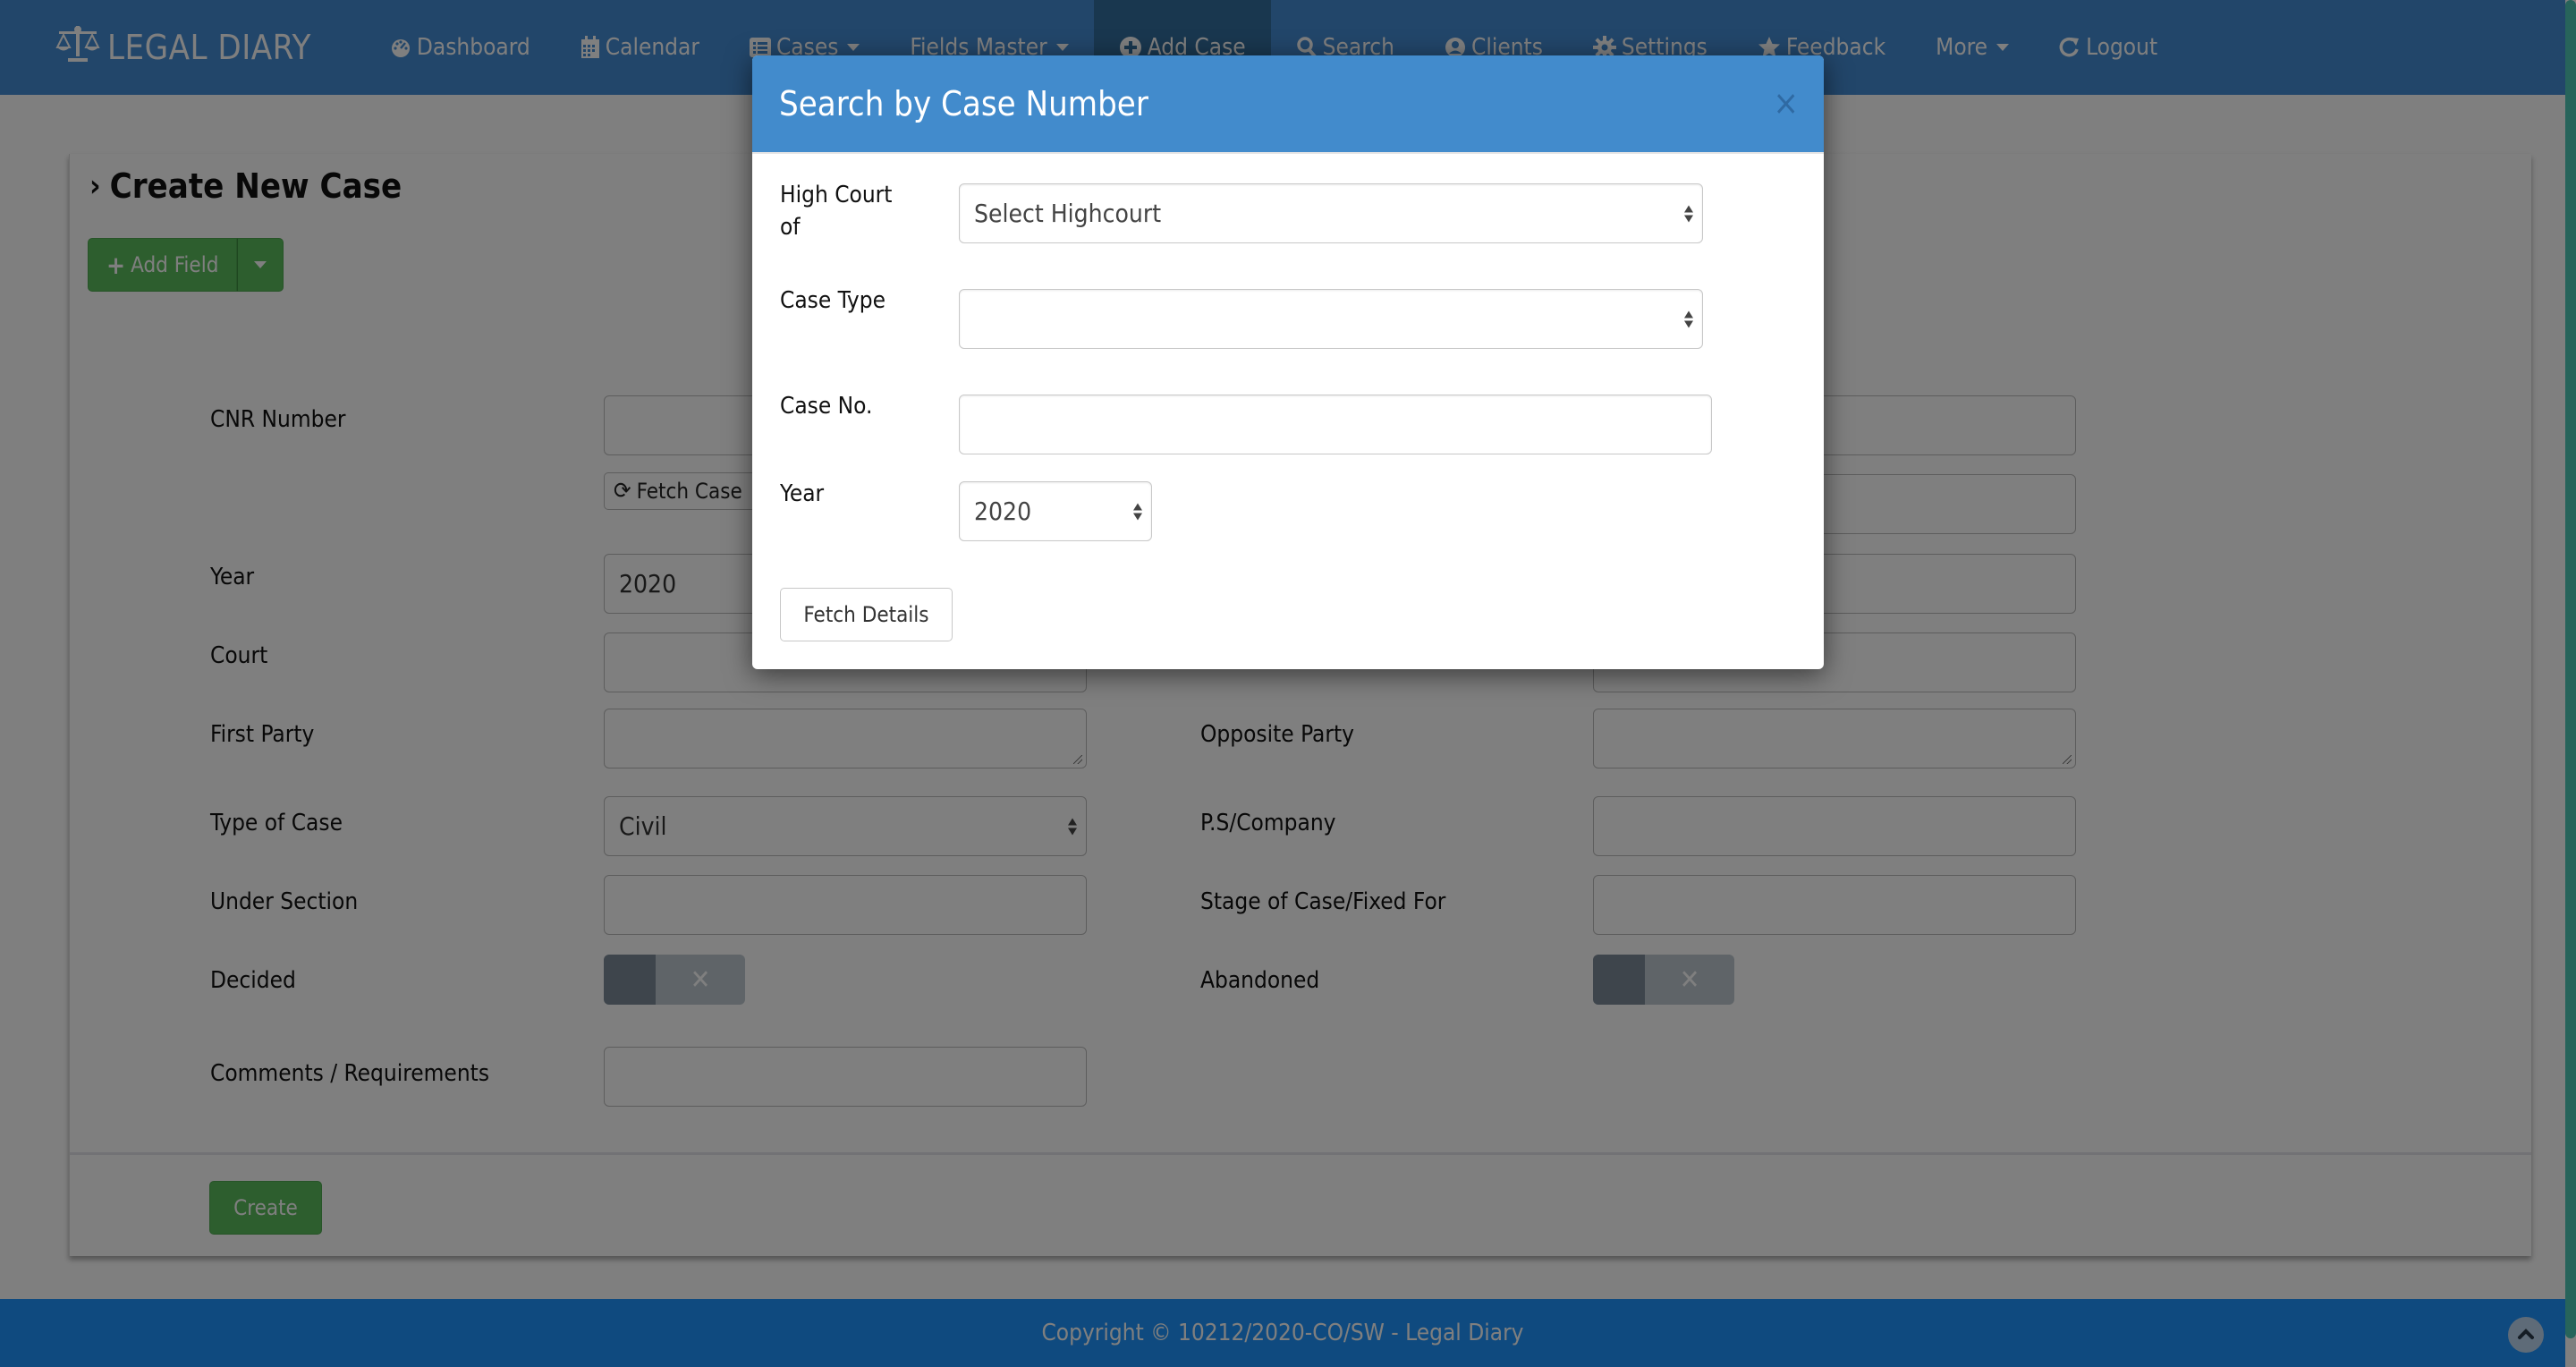 This screenshot has width=2576, height=1367. Describe the element at coordinates (1331, 213) in the screenshot. I see `high-court-select: Select Highcourt` at that location.